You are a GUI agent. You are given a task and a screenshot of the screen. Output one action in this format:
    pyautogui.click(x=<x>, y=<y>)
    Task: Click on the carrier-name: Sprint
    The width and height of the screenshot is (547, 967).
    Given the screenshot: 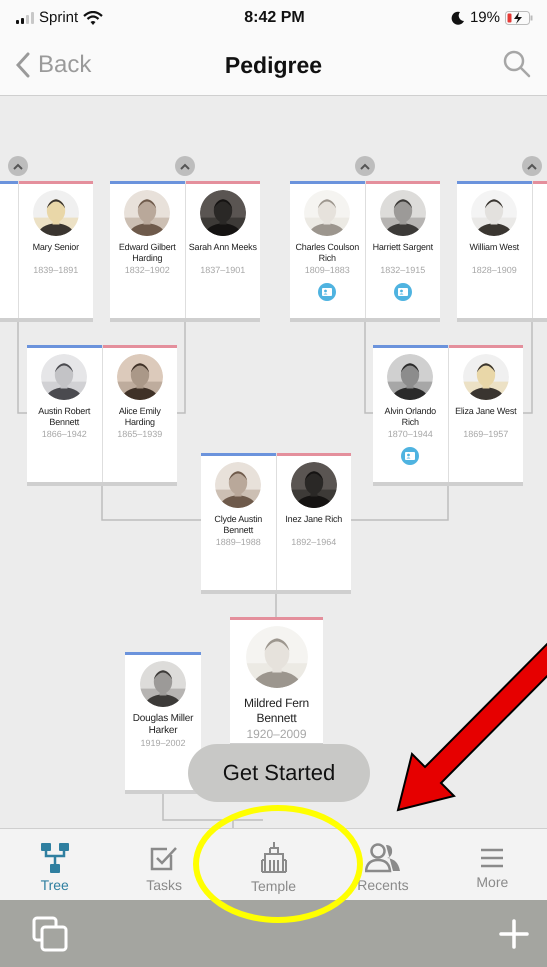 What is the action you would take?
    pyautogui.click(x=58, y=17)
    